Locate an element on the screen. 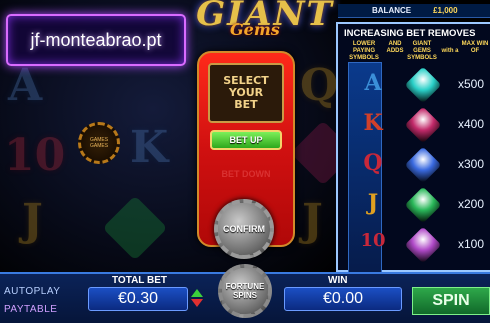 The height and width of the screenshot is (323, 490). bet-info-symbol: A is located at coordinates (373, 83).